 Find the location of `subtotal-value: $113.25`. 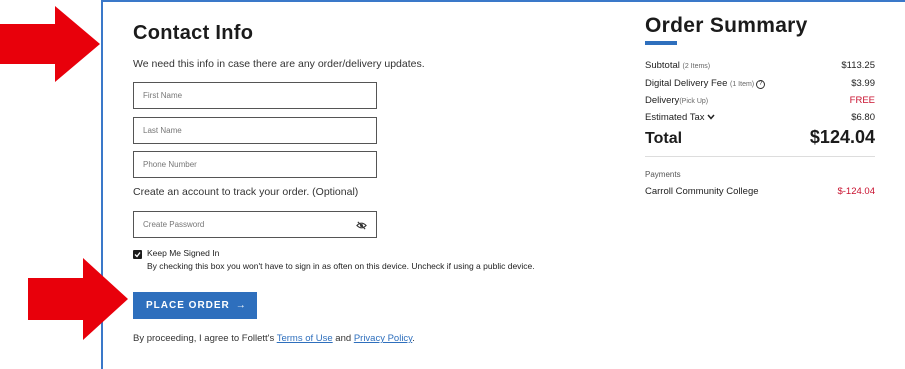

subtotal-value: $113.25 is located at coordinates (858, 65).